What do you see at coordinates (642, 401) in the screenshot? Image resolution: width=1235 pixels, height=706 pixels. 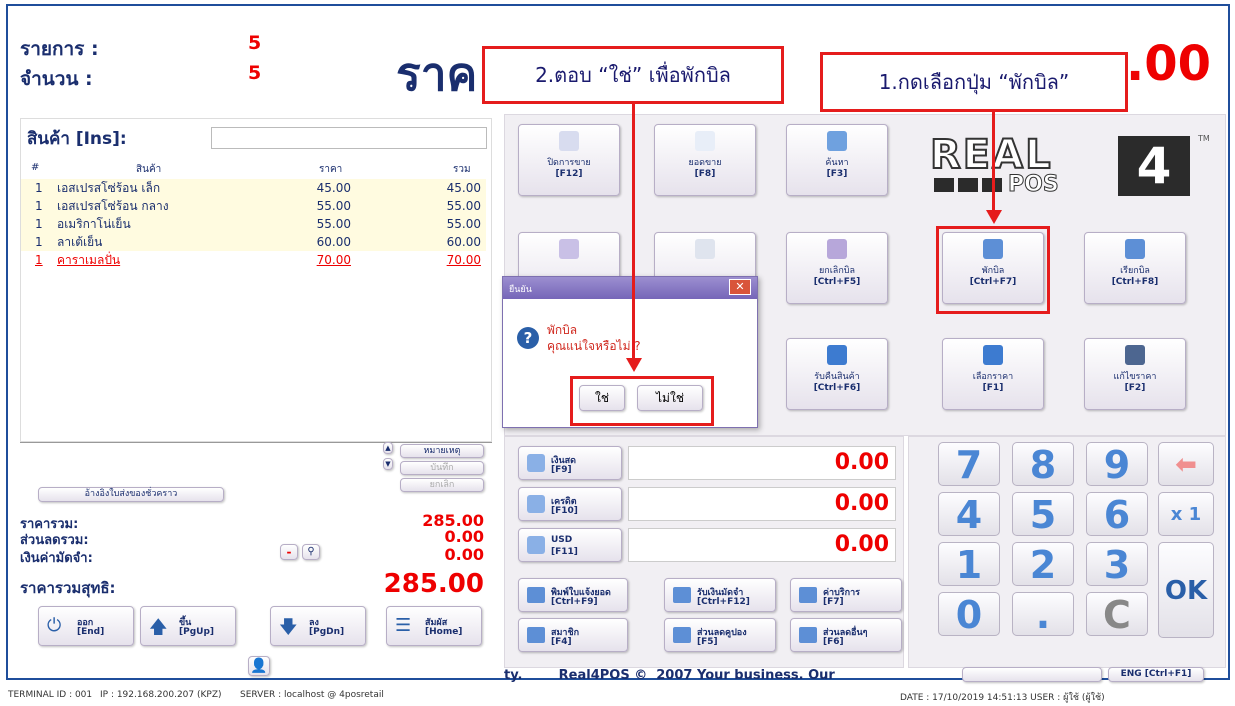 I see `highlight-yes-no` at bounding box center [642, 401].